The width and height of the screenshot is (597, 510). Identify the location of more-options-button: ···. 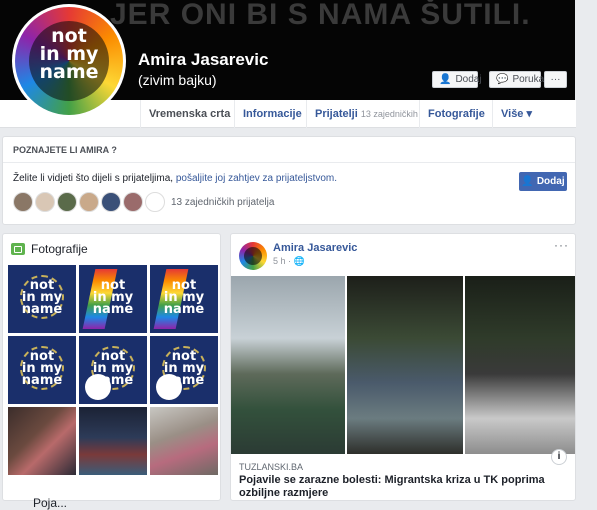
(555, 79).